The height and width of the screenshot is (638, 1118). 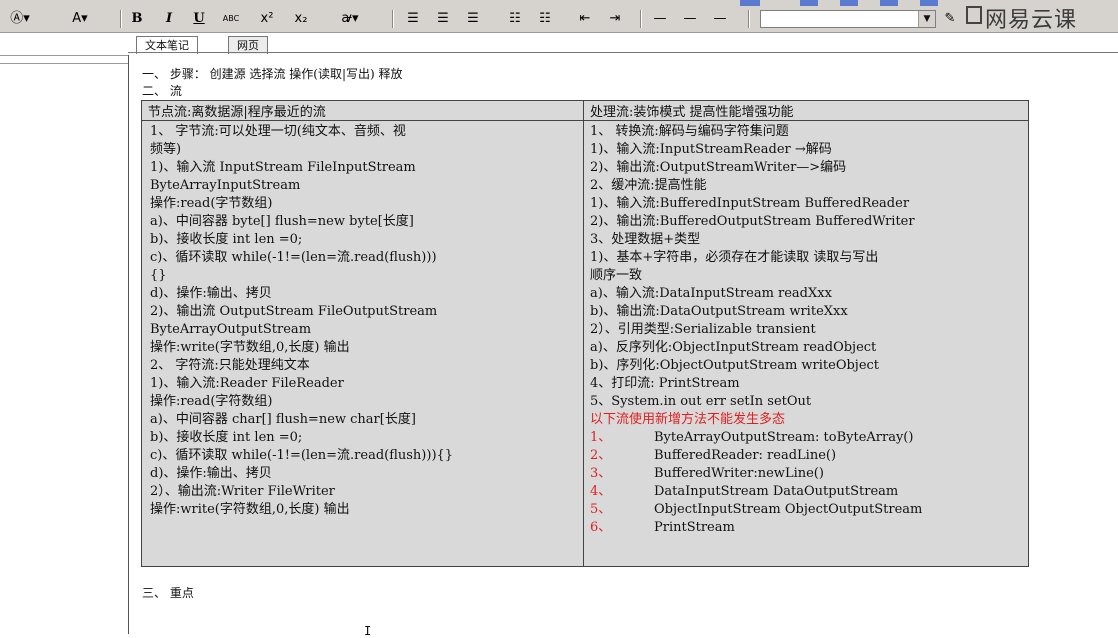 I want to click on left-line: {}, so click(x=158, y=275).